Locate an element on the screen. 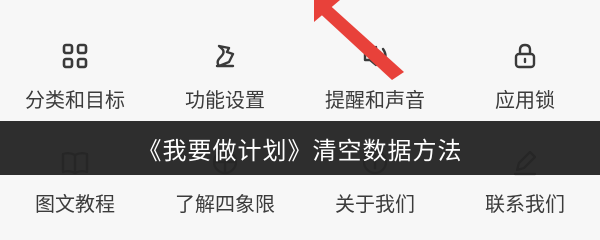 Image resolution: width=600 pixels, height=240 pixels. menu-item-label: 分类和目标 is located at coordinates (75, 100).